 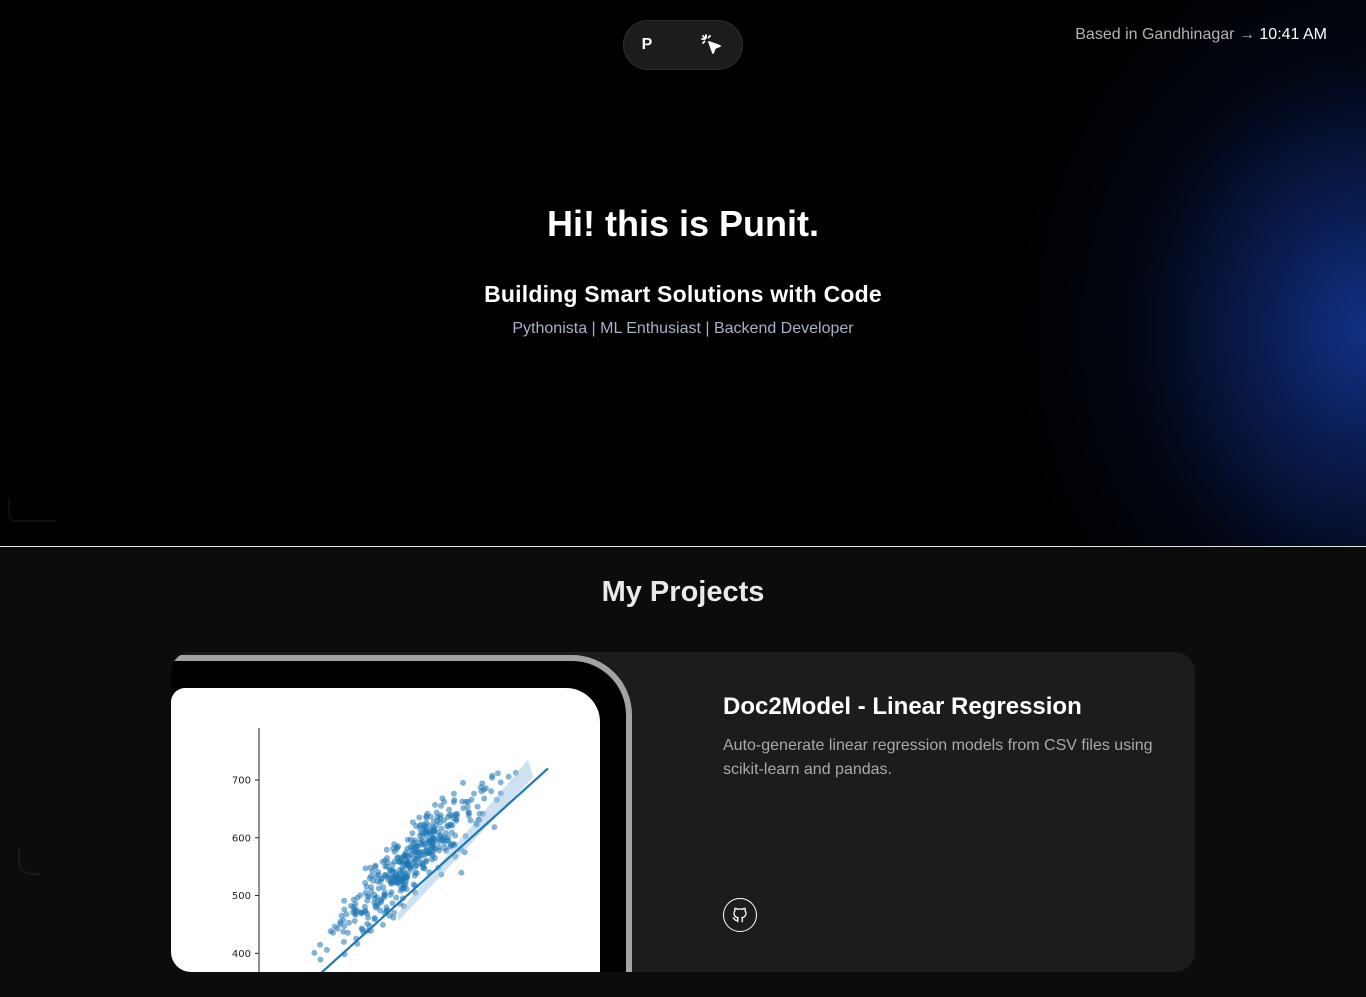 What do you see at coordinates (241, 954) in the screenshot?
I see `y-tick-label: 400` at bounding box center [241, 954].